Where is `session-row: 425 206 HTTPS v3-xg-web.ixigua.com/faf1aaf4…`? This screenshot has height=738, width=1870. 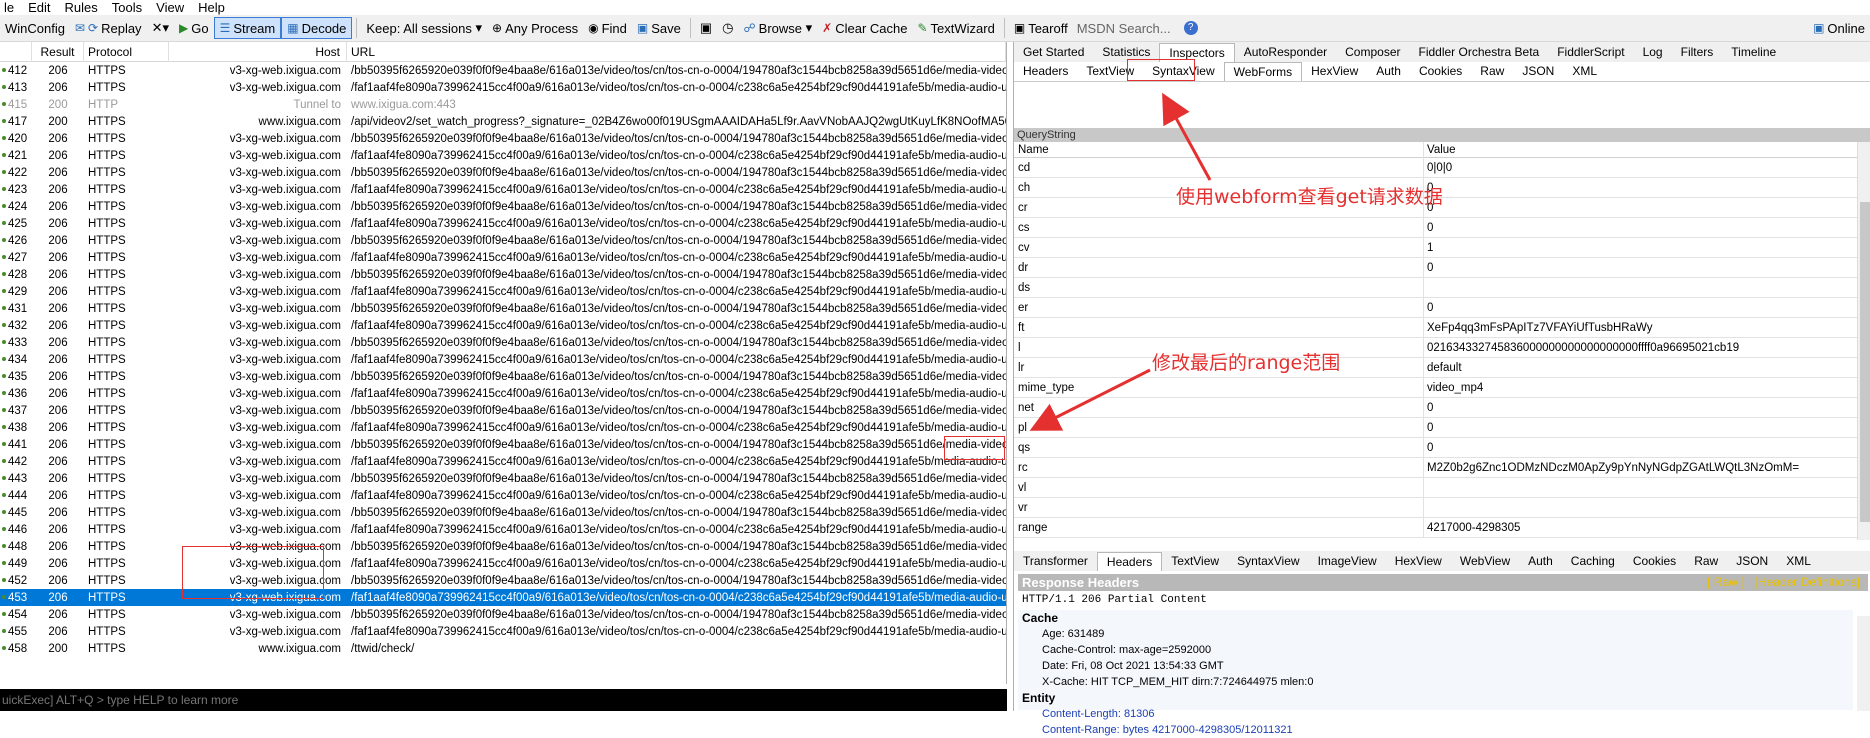 session-row: 425 206 HTTPS v3-xg-web.ixigua.com/faf1aaf4… is located at coordinates (503, 223).